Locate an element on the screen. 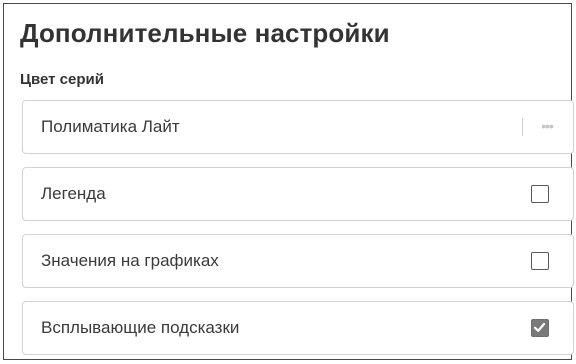 The image size is (576, 364). option-label-values-on-charts: Значения на графиках is located at coordinates (130, 260).